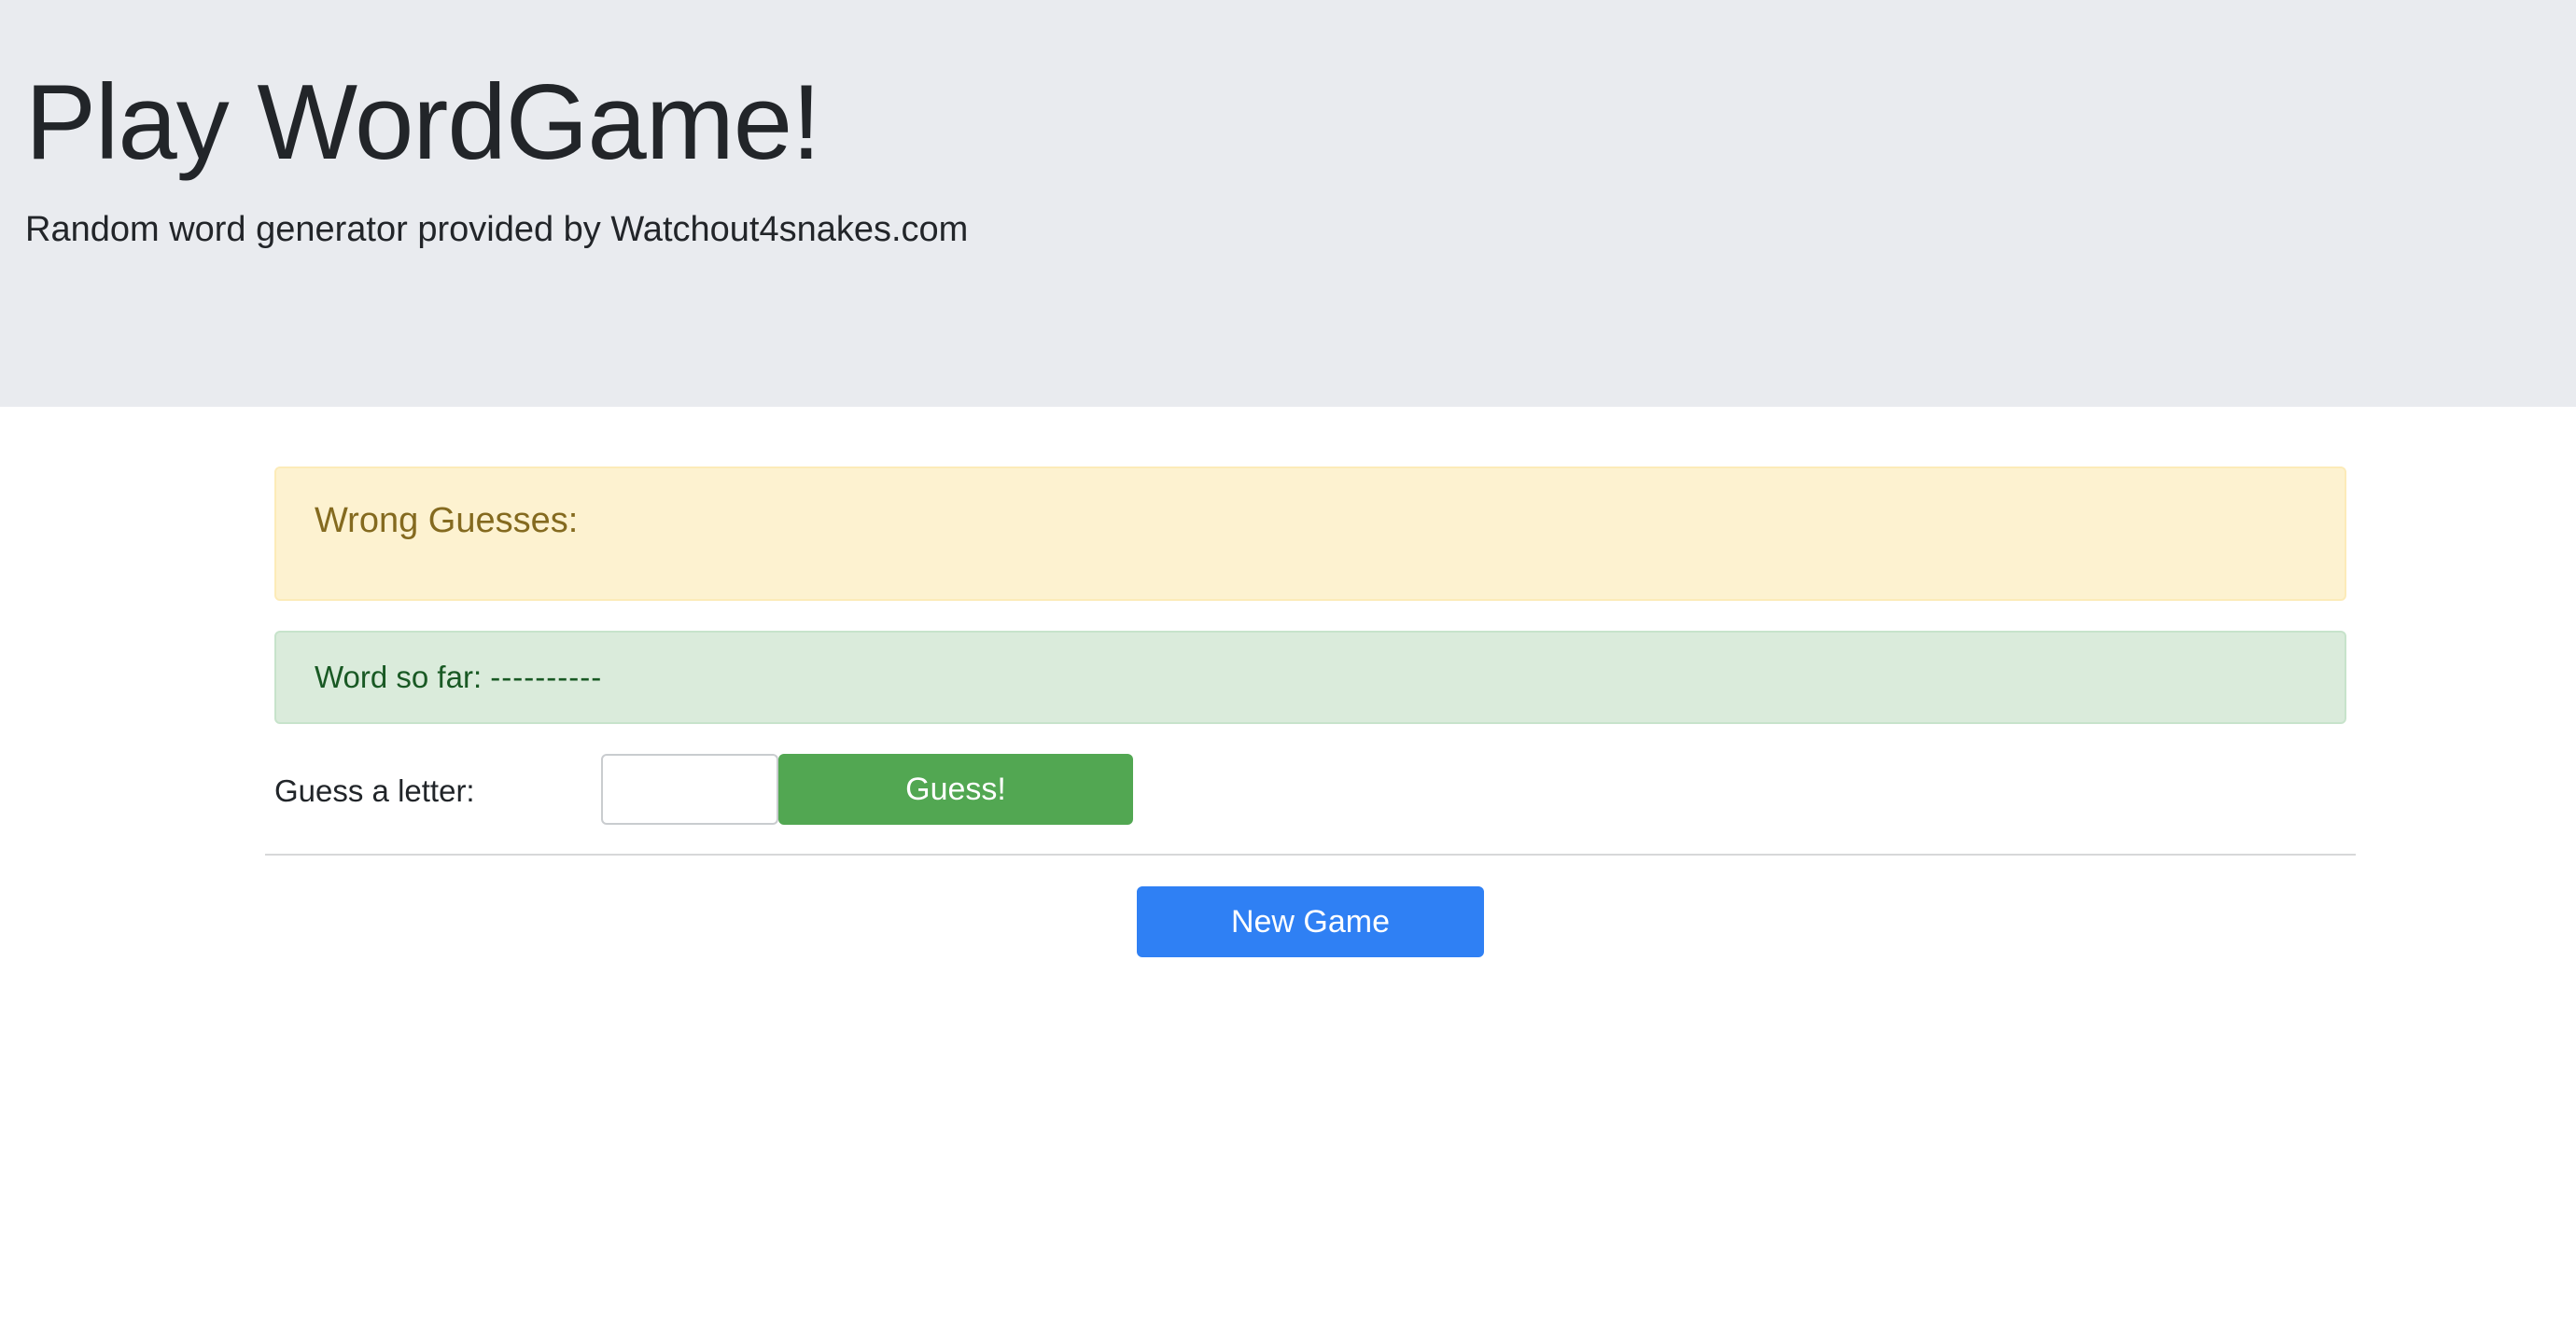 Image resolution: width=2576 pixels, height=1323 pixels. What do you see at coordinates (955, 789) in the screenshot?
I see `guess-button: Guess!` at bounding box center [955, 789].